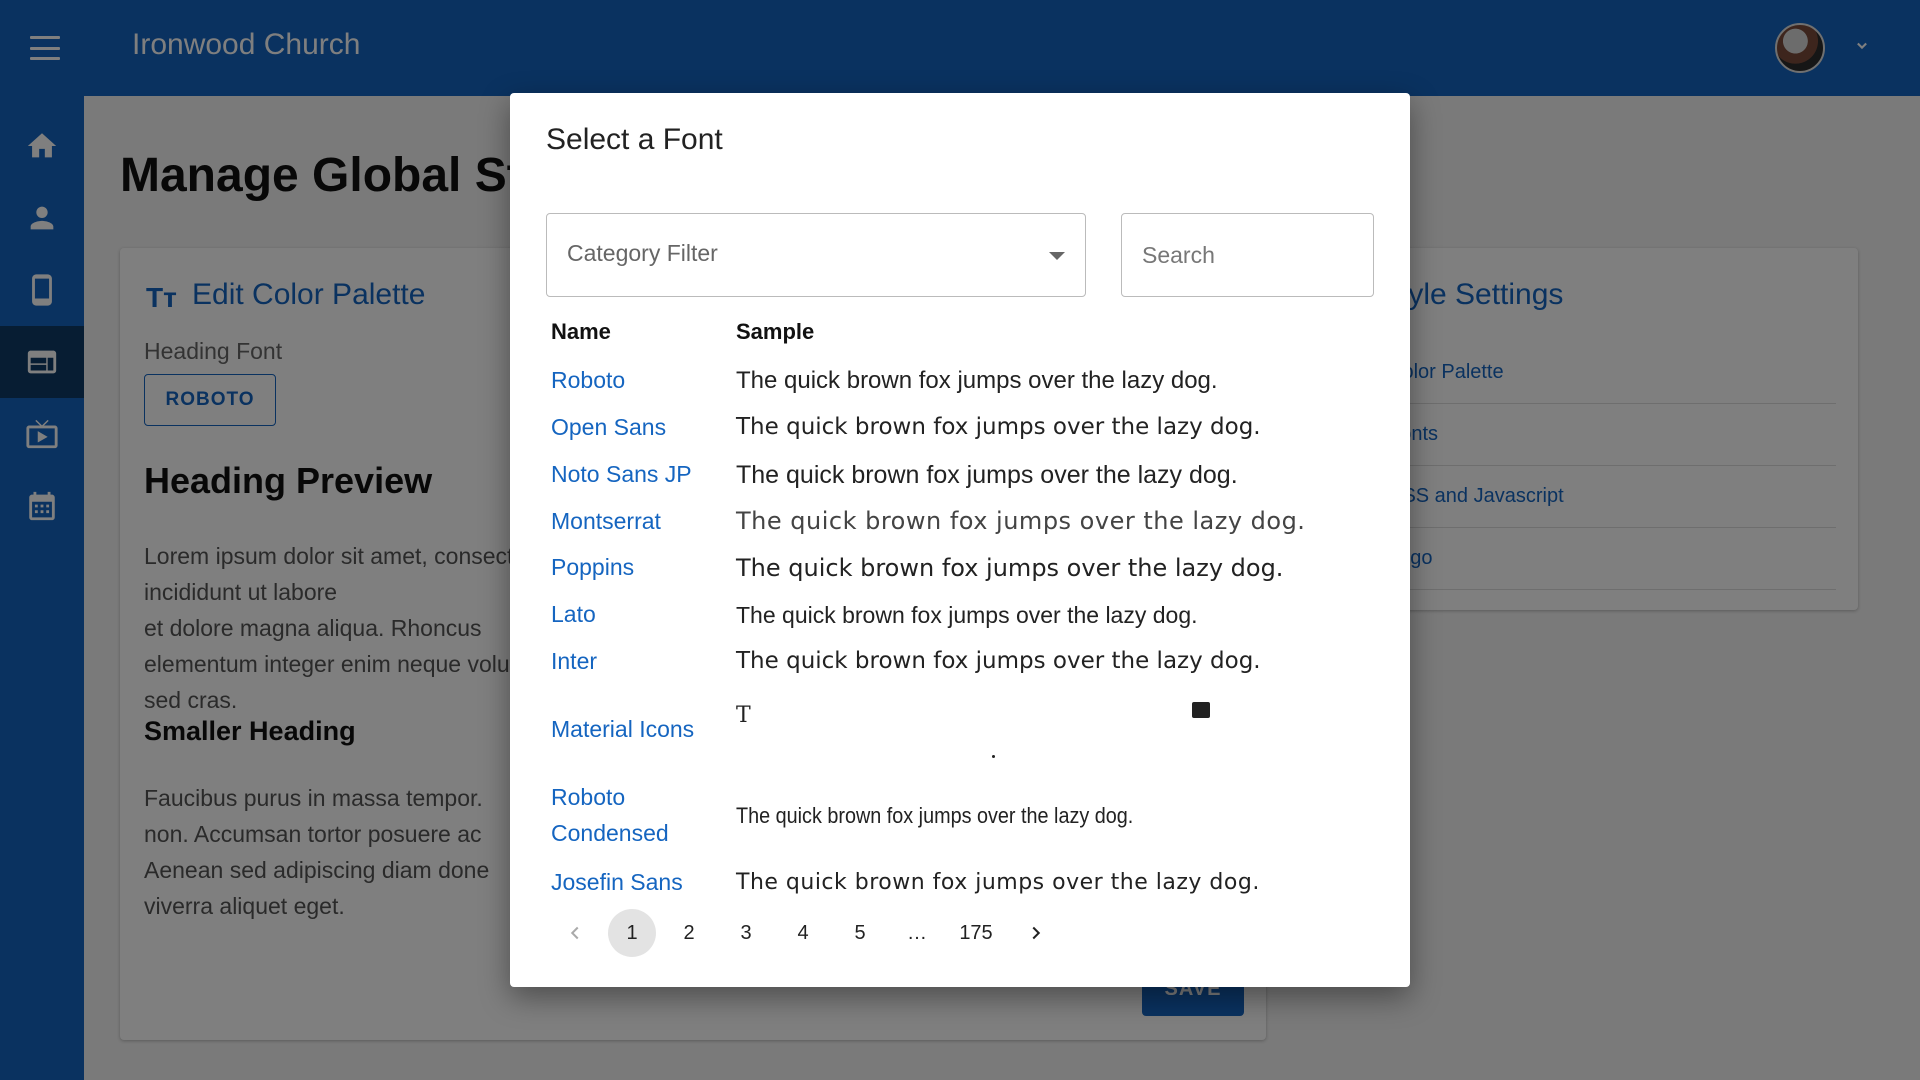  Describe the element at coordinates (581, 331) in the screenshot. I see `column-header-name: Name` at that location.